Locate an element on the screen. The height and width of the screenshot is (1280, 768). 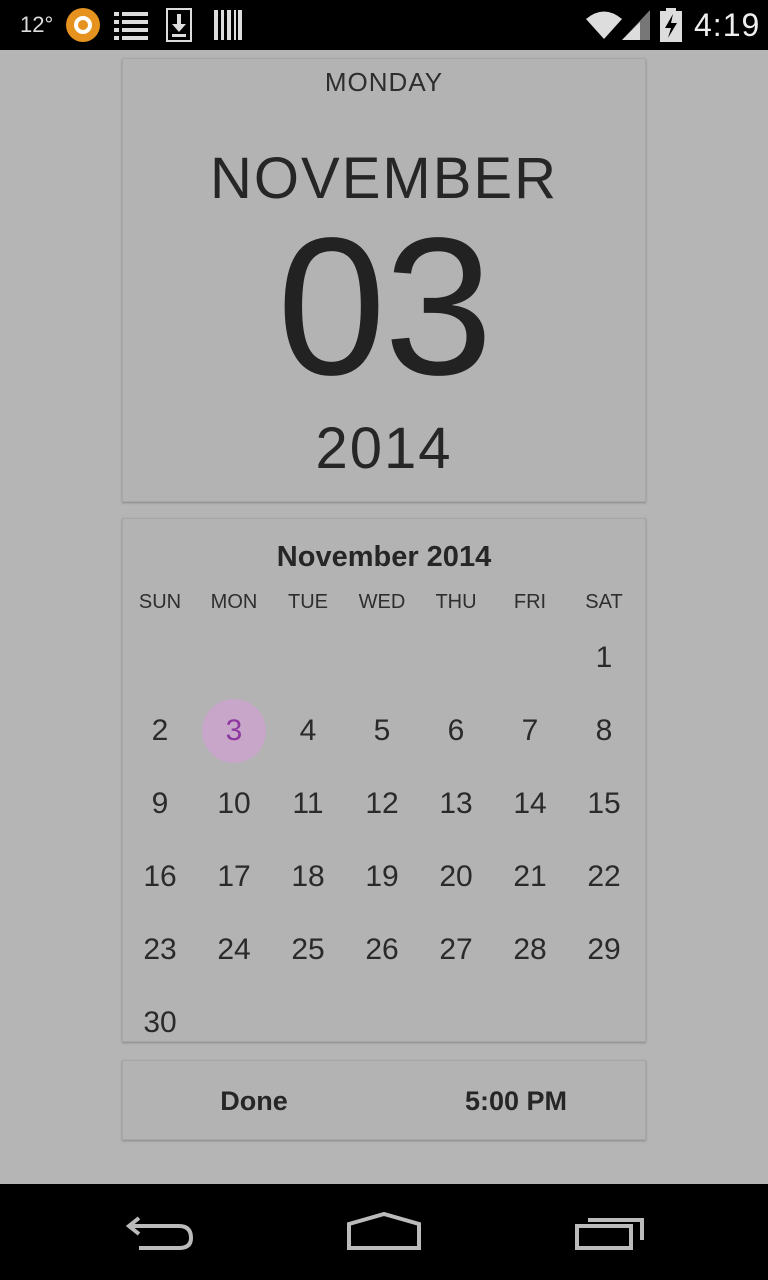
signal-icon is located at coordinates (636, 25).